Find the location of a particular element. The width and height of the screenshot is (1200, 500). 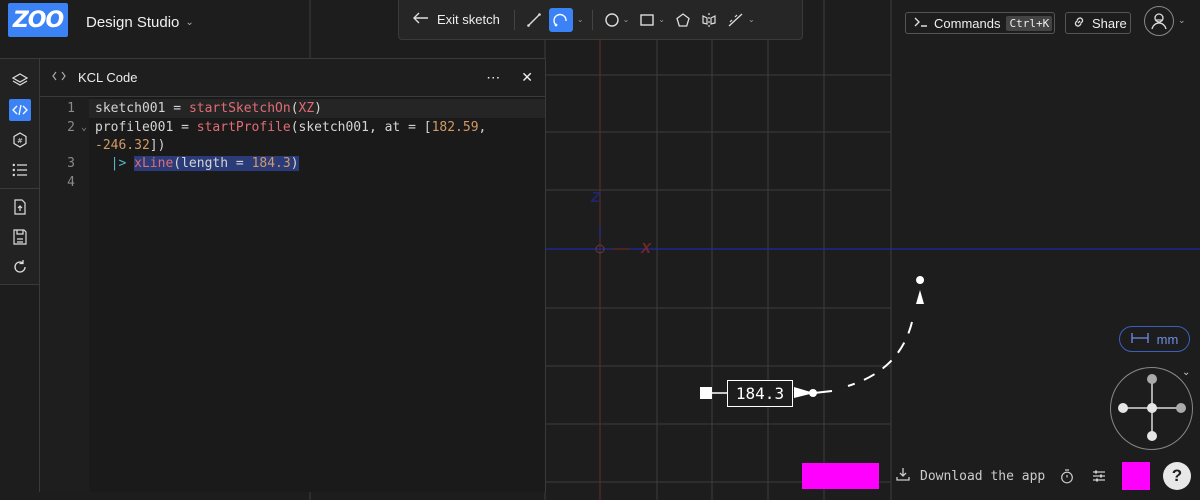

panel-header: KCL Code ⋯ ✕ is located at coordinates (292, 78).